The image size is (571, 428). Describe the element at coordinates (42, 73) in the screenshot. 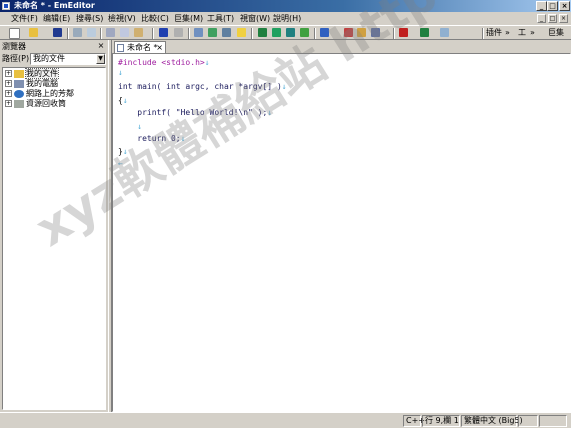

I see `tree-item-label: 我的文件` at that location.